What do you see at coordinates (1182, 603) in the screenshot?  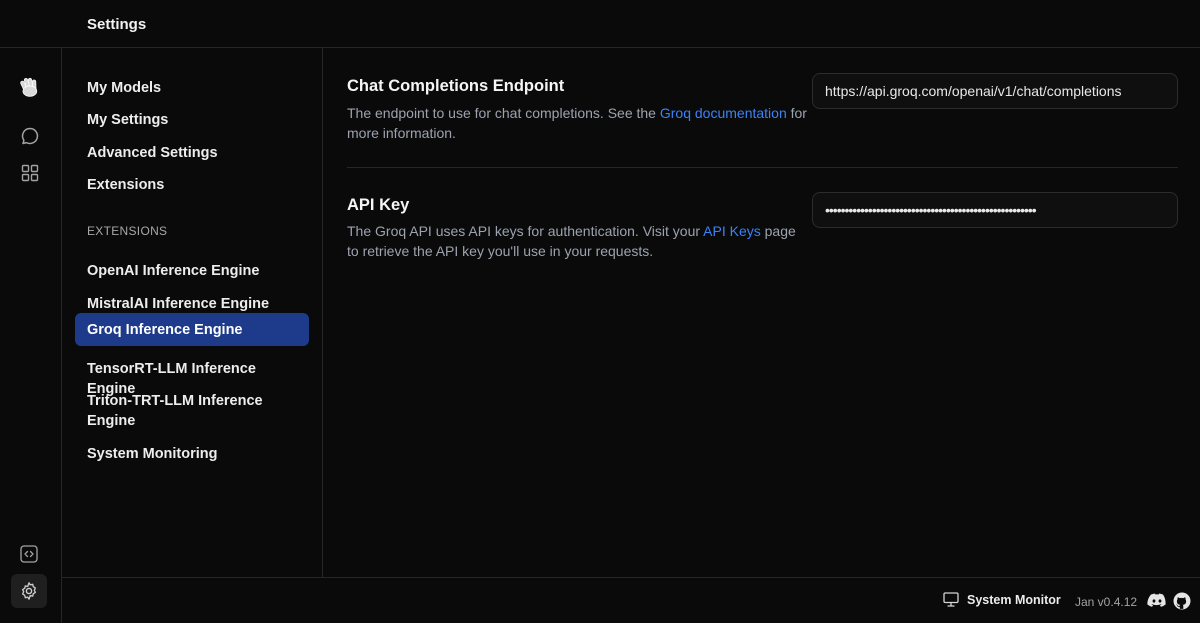 I see `github-icon` at bounding box center [1182, 603].